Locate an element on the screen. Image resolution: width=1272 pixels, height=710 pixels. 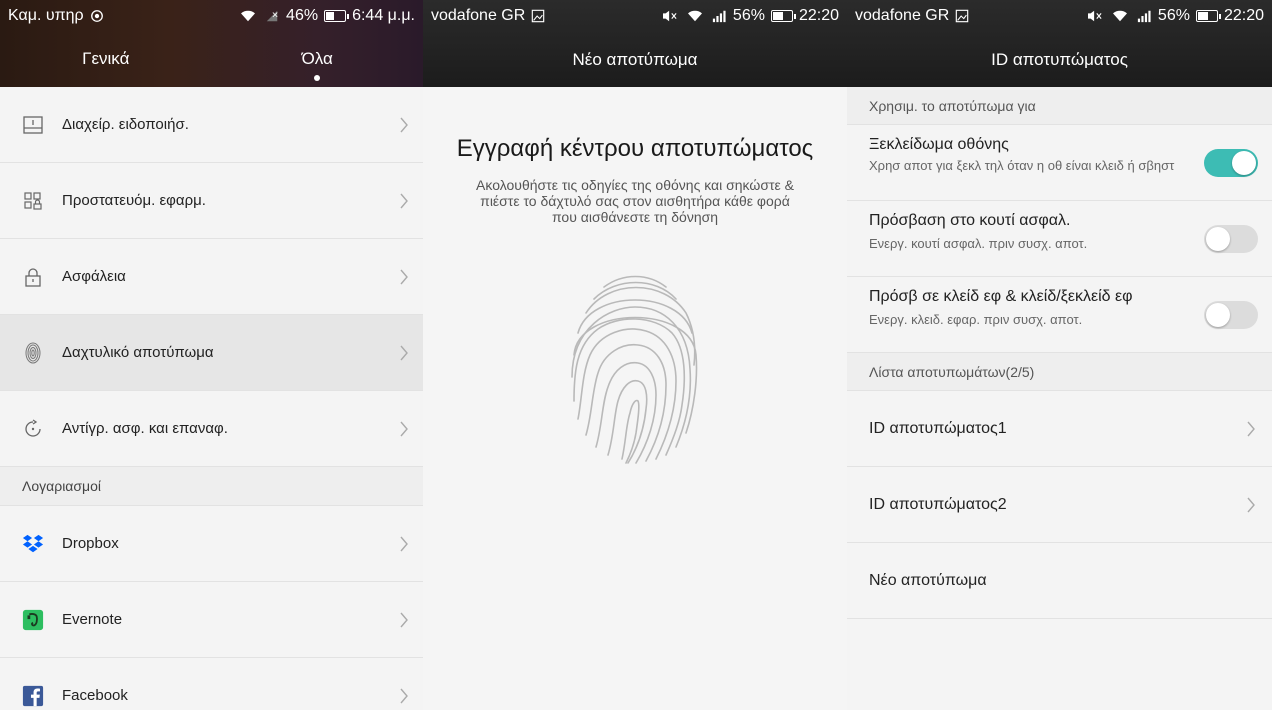
tab-general: Γενικά is located at coordinates (106, 65).